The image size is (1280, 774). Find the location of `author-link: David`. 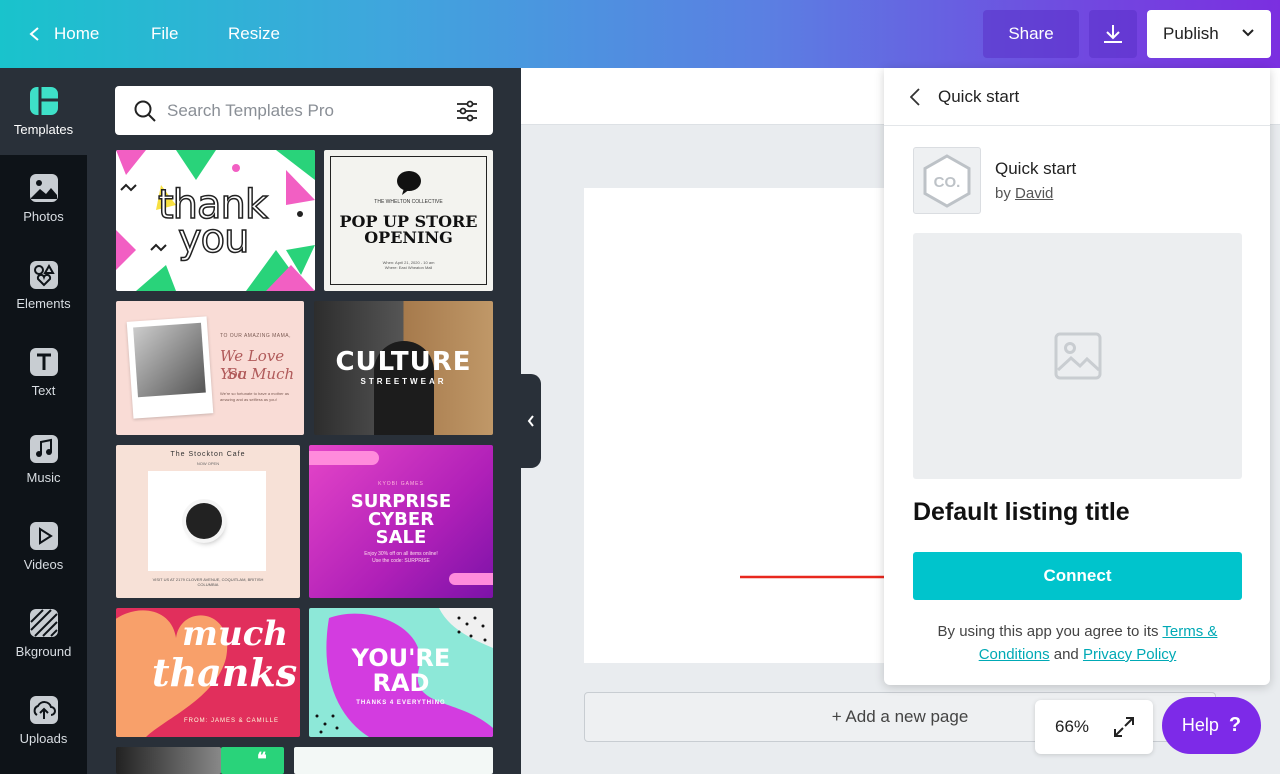

author-link: David is located at coordinates (1034, 193).